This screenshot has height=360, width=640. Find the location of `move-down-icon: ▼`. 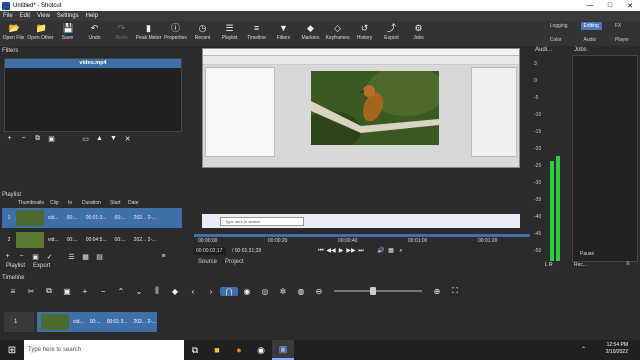

move-down-icon: ▼ is located at coordinates (113, 138).